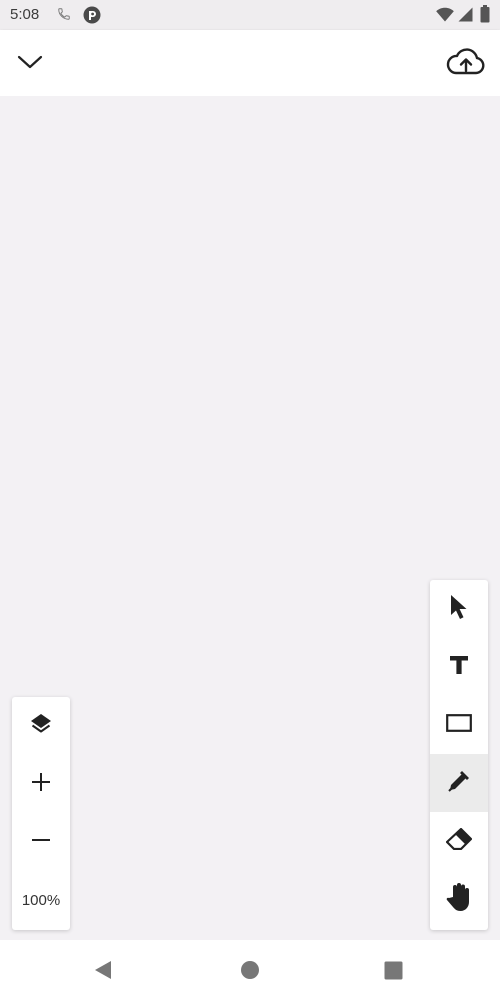 Image resolution: width=500 pixels, height=1000 pixels. I want to click on zoom-level: 100%, so click(41, 900).